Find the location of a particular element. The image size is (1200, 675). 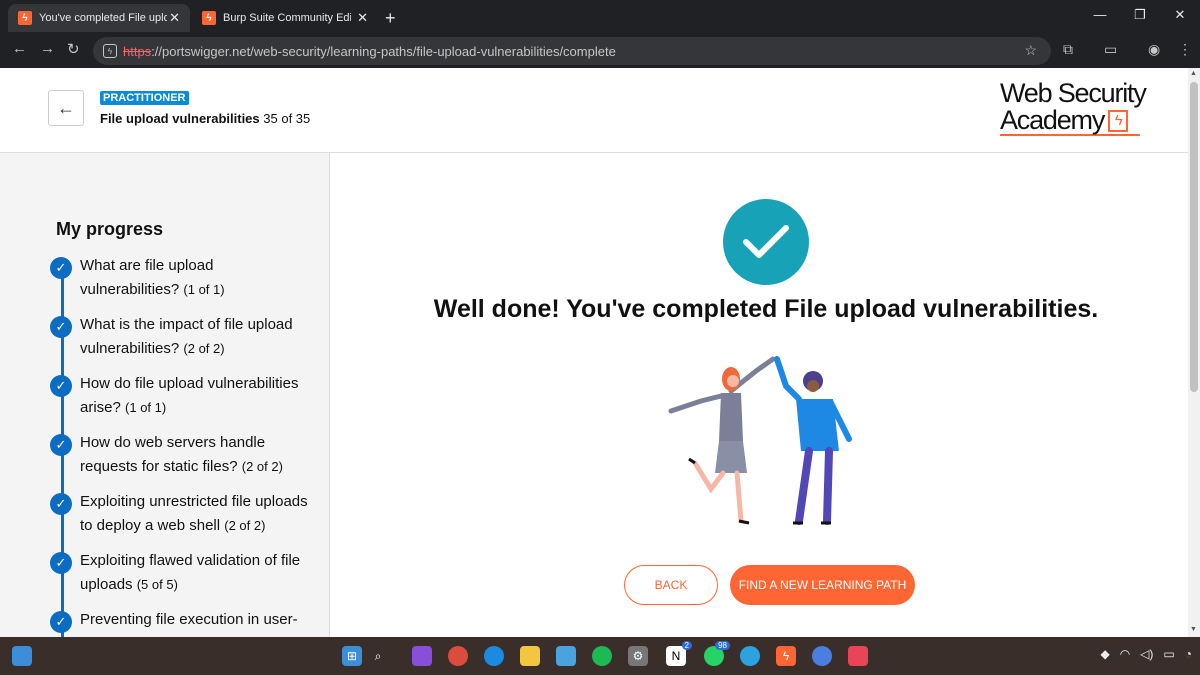

copilot-icon is located at coordinates (22, 656).